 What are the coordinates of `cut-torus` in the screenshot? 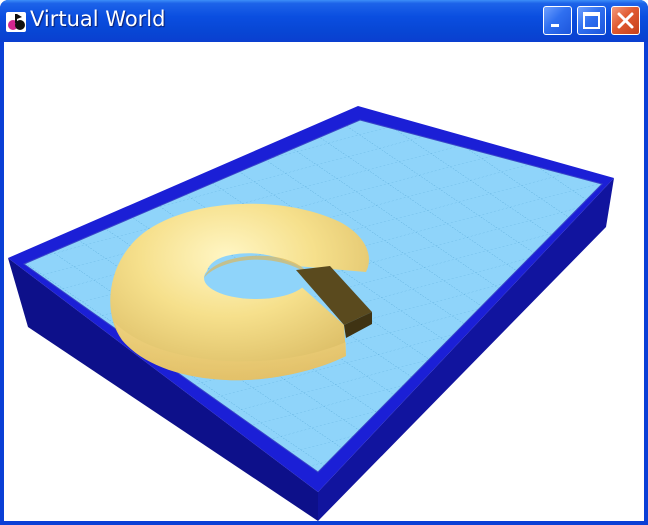 It's located at (241, 292).